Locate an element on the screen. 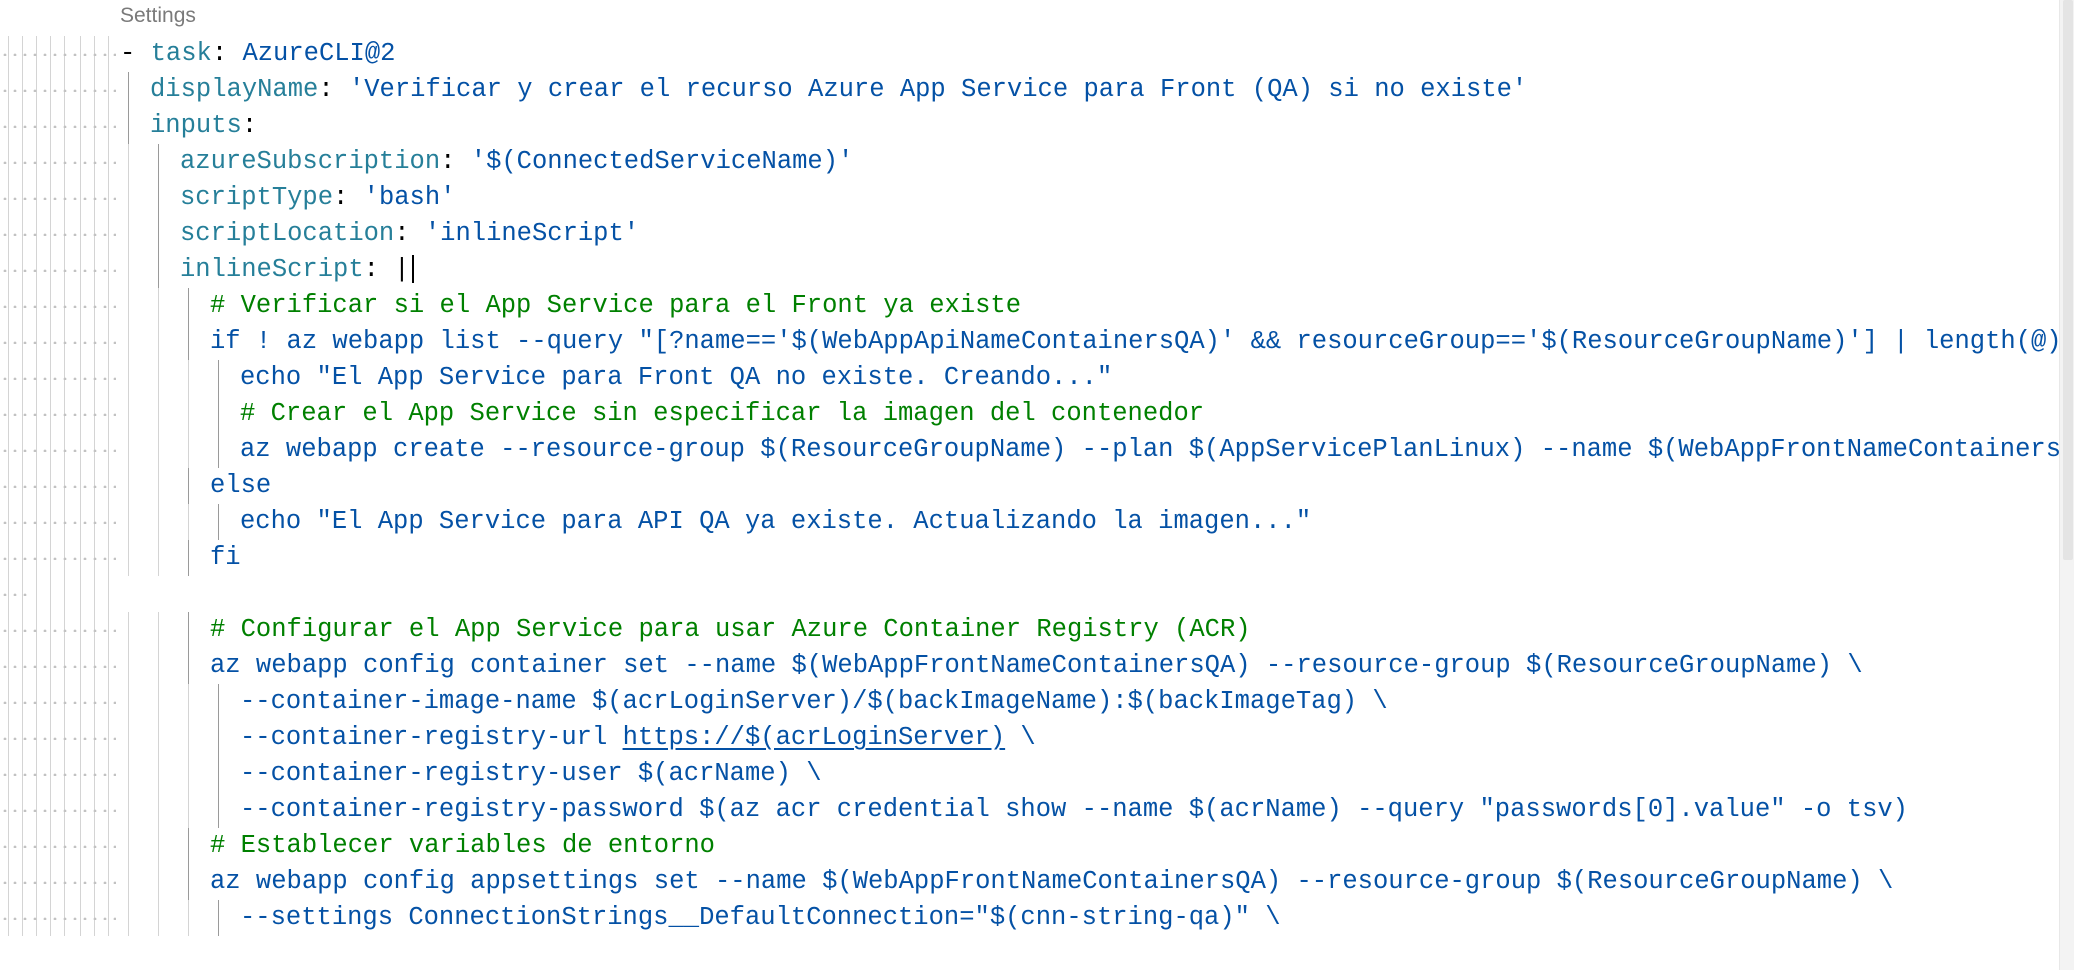 This screenshot has width=2074, height=970. code-token: --container-registry-url is located at coordinates (431, 737).